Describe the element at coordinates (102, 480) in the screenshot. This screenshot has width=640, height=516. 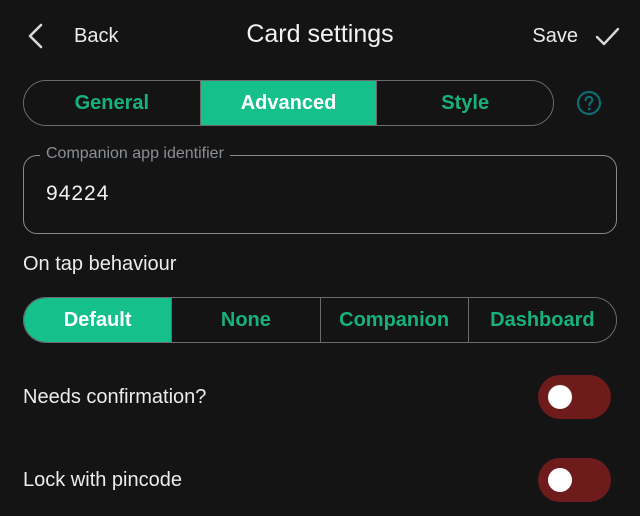
I see `lock-pincode-label: Lock with pincode` at that location.